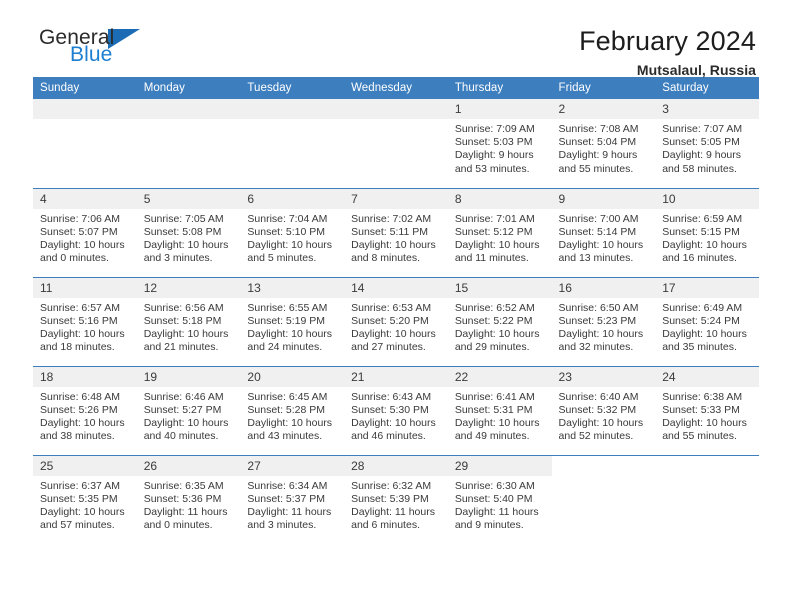 Image resolution: width=792 pixels, height=612 pixels. Describe the element at coordinates (77, 347) in the screenshot. I see `day-info-line: and 18 minutes.` at that location.